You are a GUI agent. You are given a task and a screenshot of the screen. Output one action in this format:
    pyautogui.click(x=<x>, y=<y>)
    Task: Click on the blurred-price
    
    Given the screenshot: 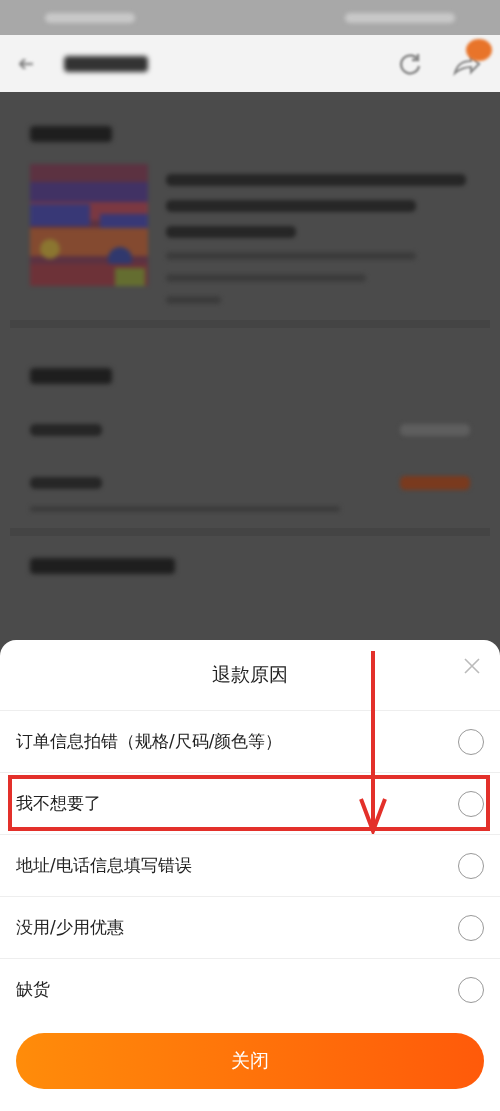 What is the action you would take?
    pyautogui.click(x=435, y=483)
    